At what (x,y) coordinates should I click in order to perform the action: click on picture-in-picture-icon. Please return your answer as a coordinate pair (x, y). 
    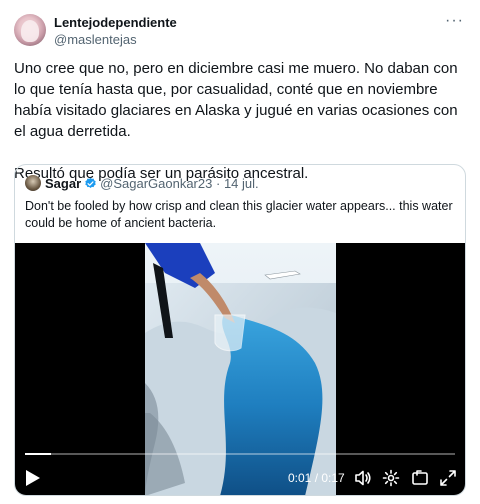
    Looking at the image, I should click on (420, 478).